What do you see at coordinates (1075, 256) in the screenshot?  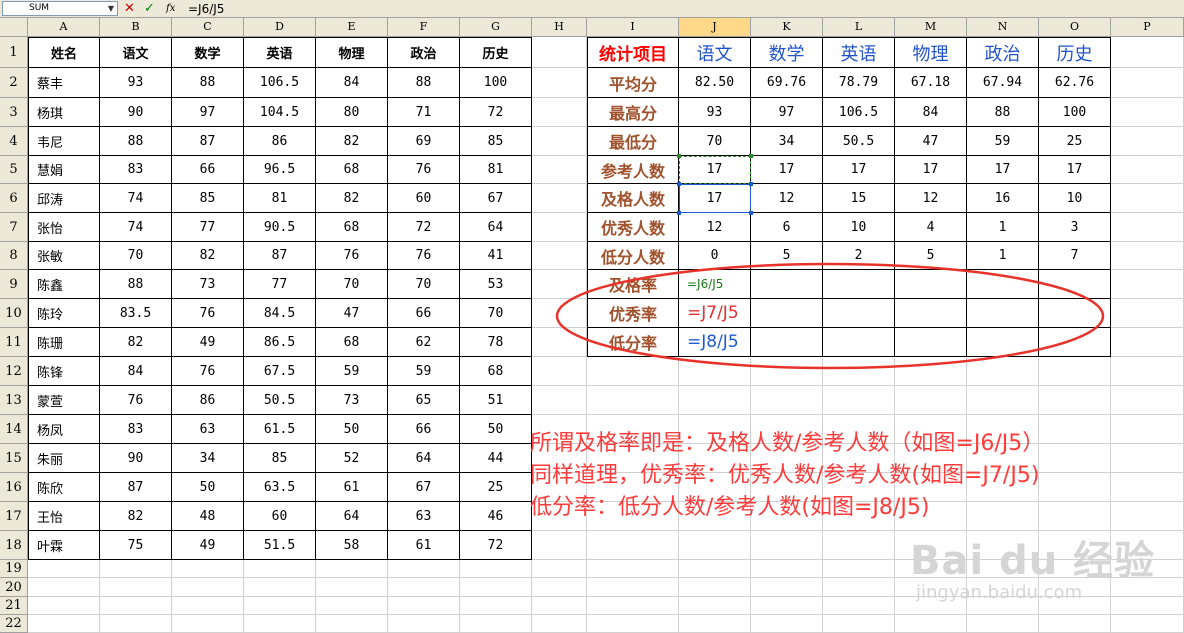 I see `stat-value-cell: 7` at bounding box center [1075, 256].